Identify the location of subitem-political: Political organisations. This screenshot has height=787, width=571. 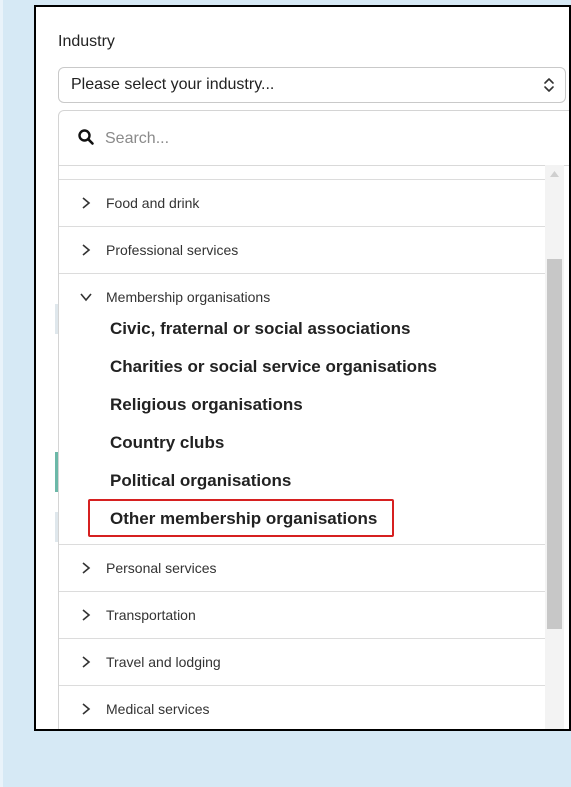
(302, 481).